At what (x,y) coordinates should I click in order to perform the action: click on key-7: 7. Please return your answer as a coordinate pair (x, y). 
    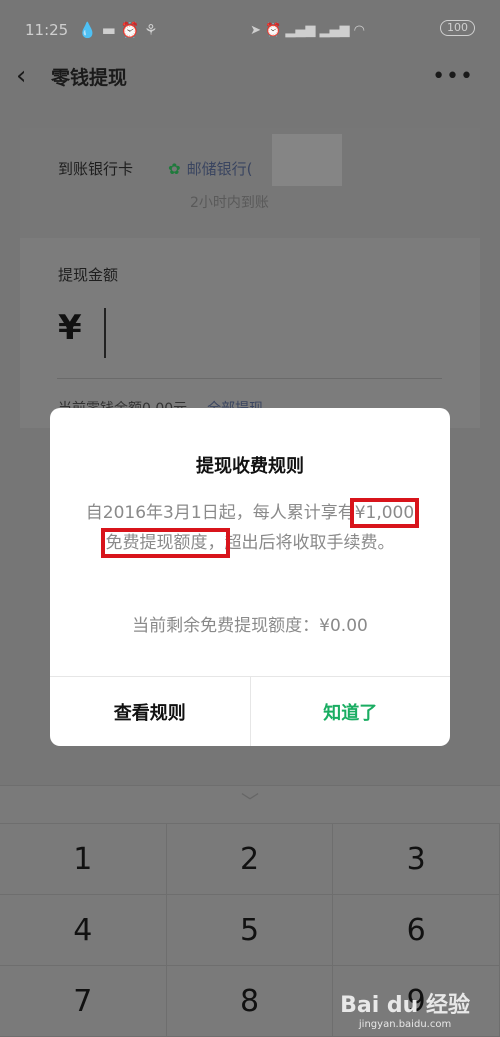
    Looking at the image, I should click on (83, 1001).